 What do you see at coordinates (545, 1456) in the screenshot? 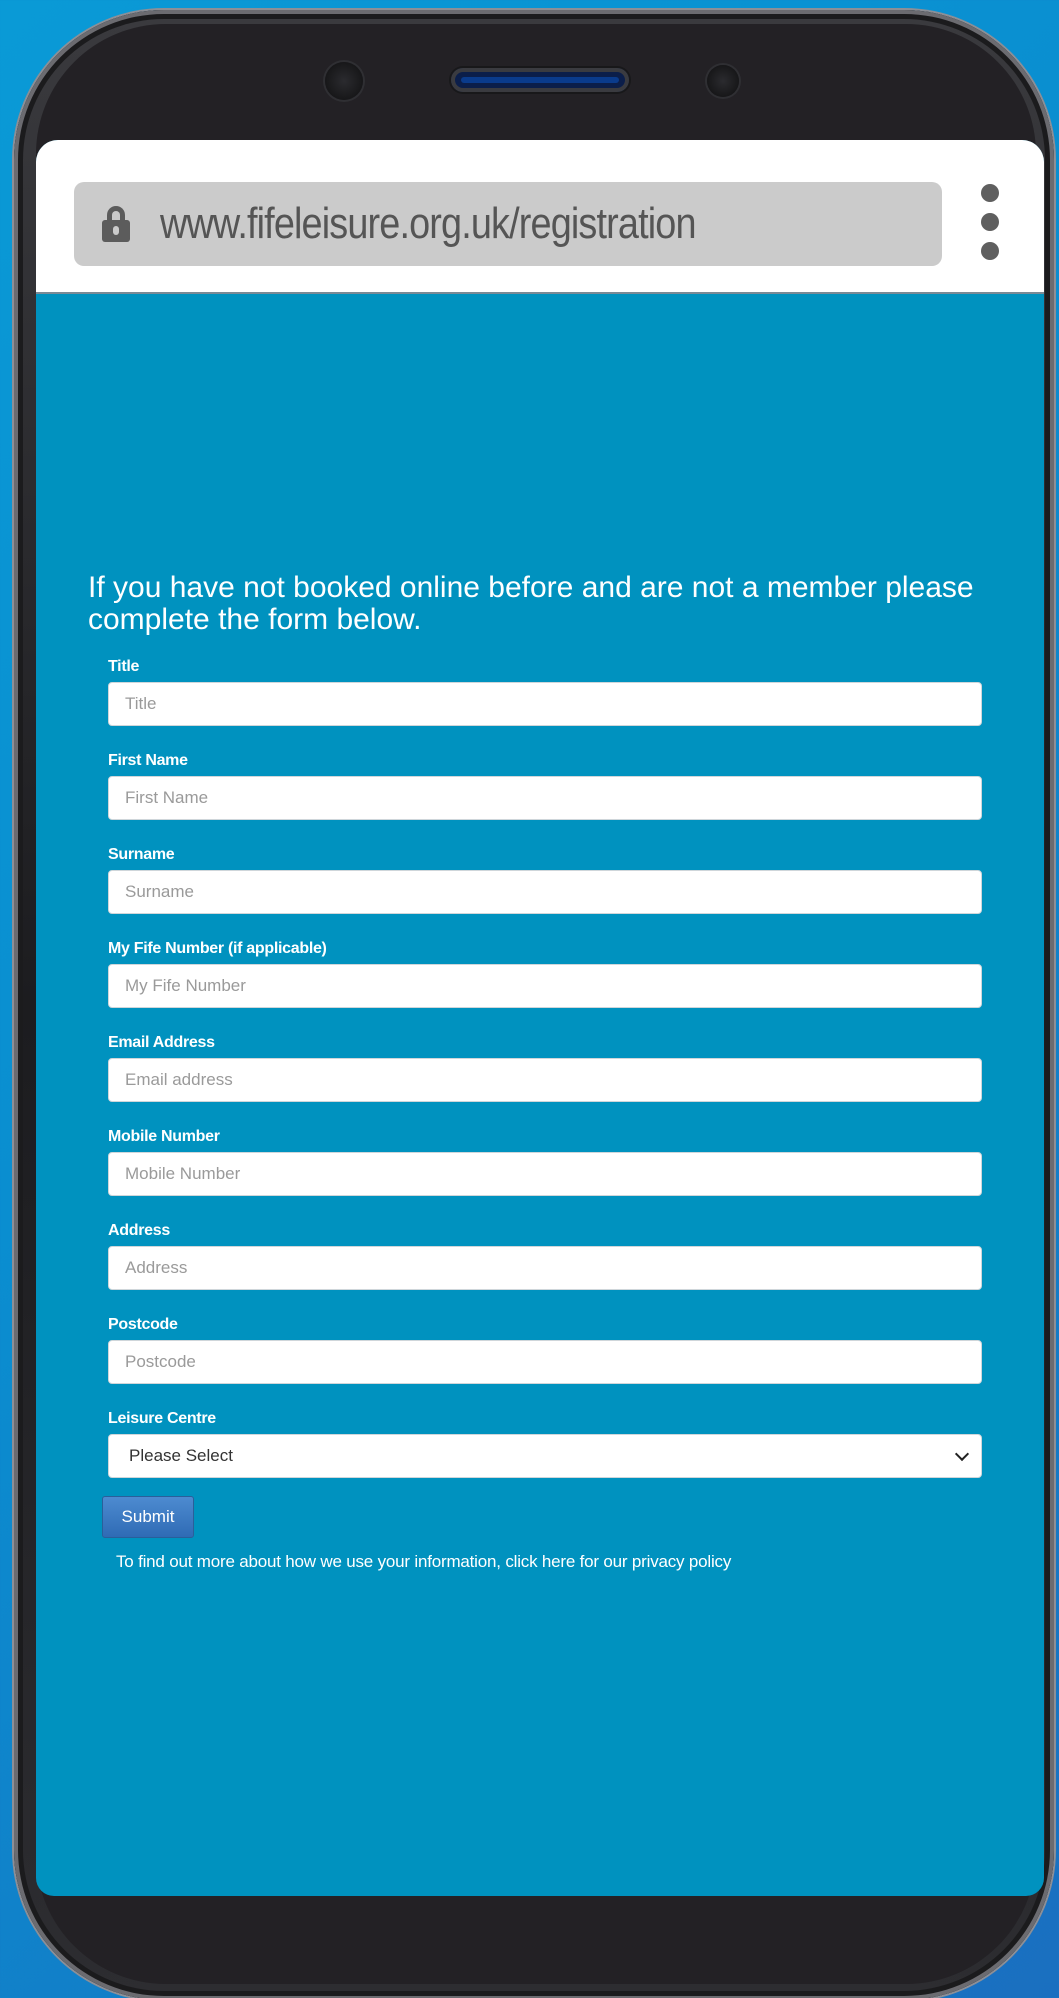
I see `leisure-centre-select: Please Select` at bounding box center [545, 1456].